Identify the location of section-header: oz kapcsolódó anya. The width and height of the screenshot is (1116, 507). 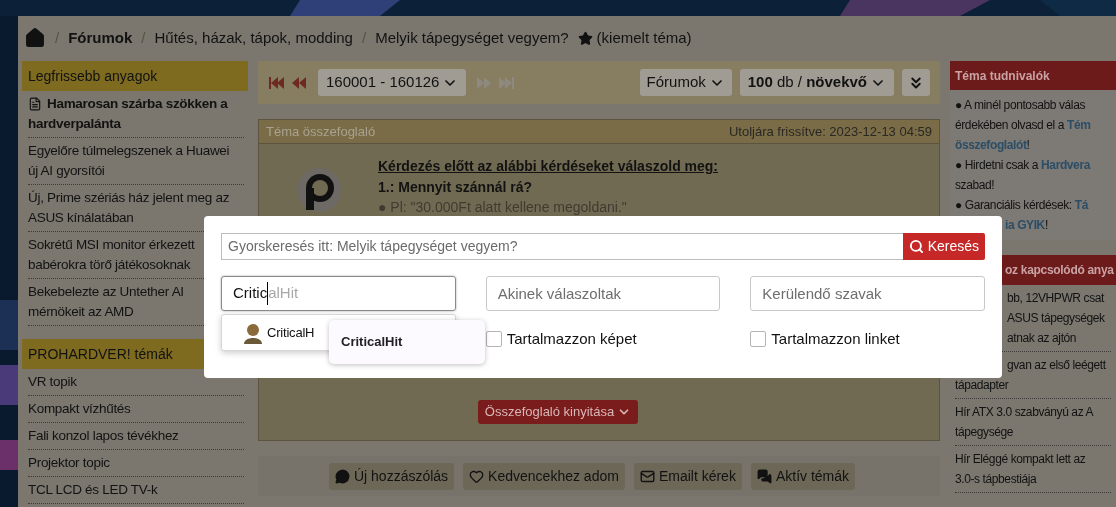
(1059, 270).